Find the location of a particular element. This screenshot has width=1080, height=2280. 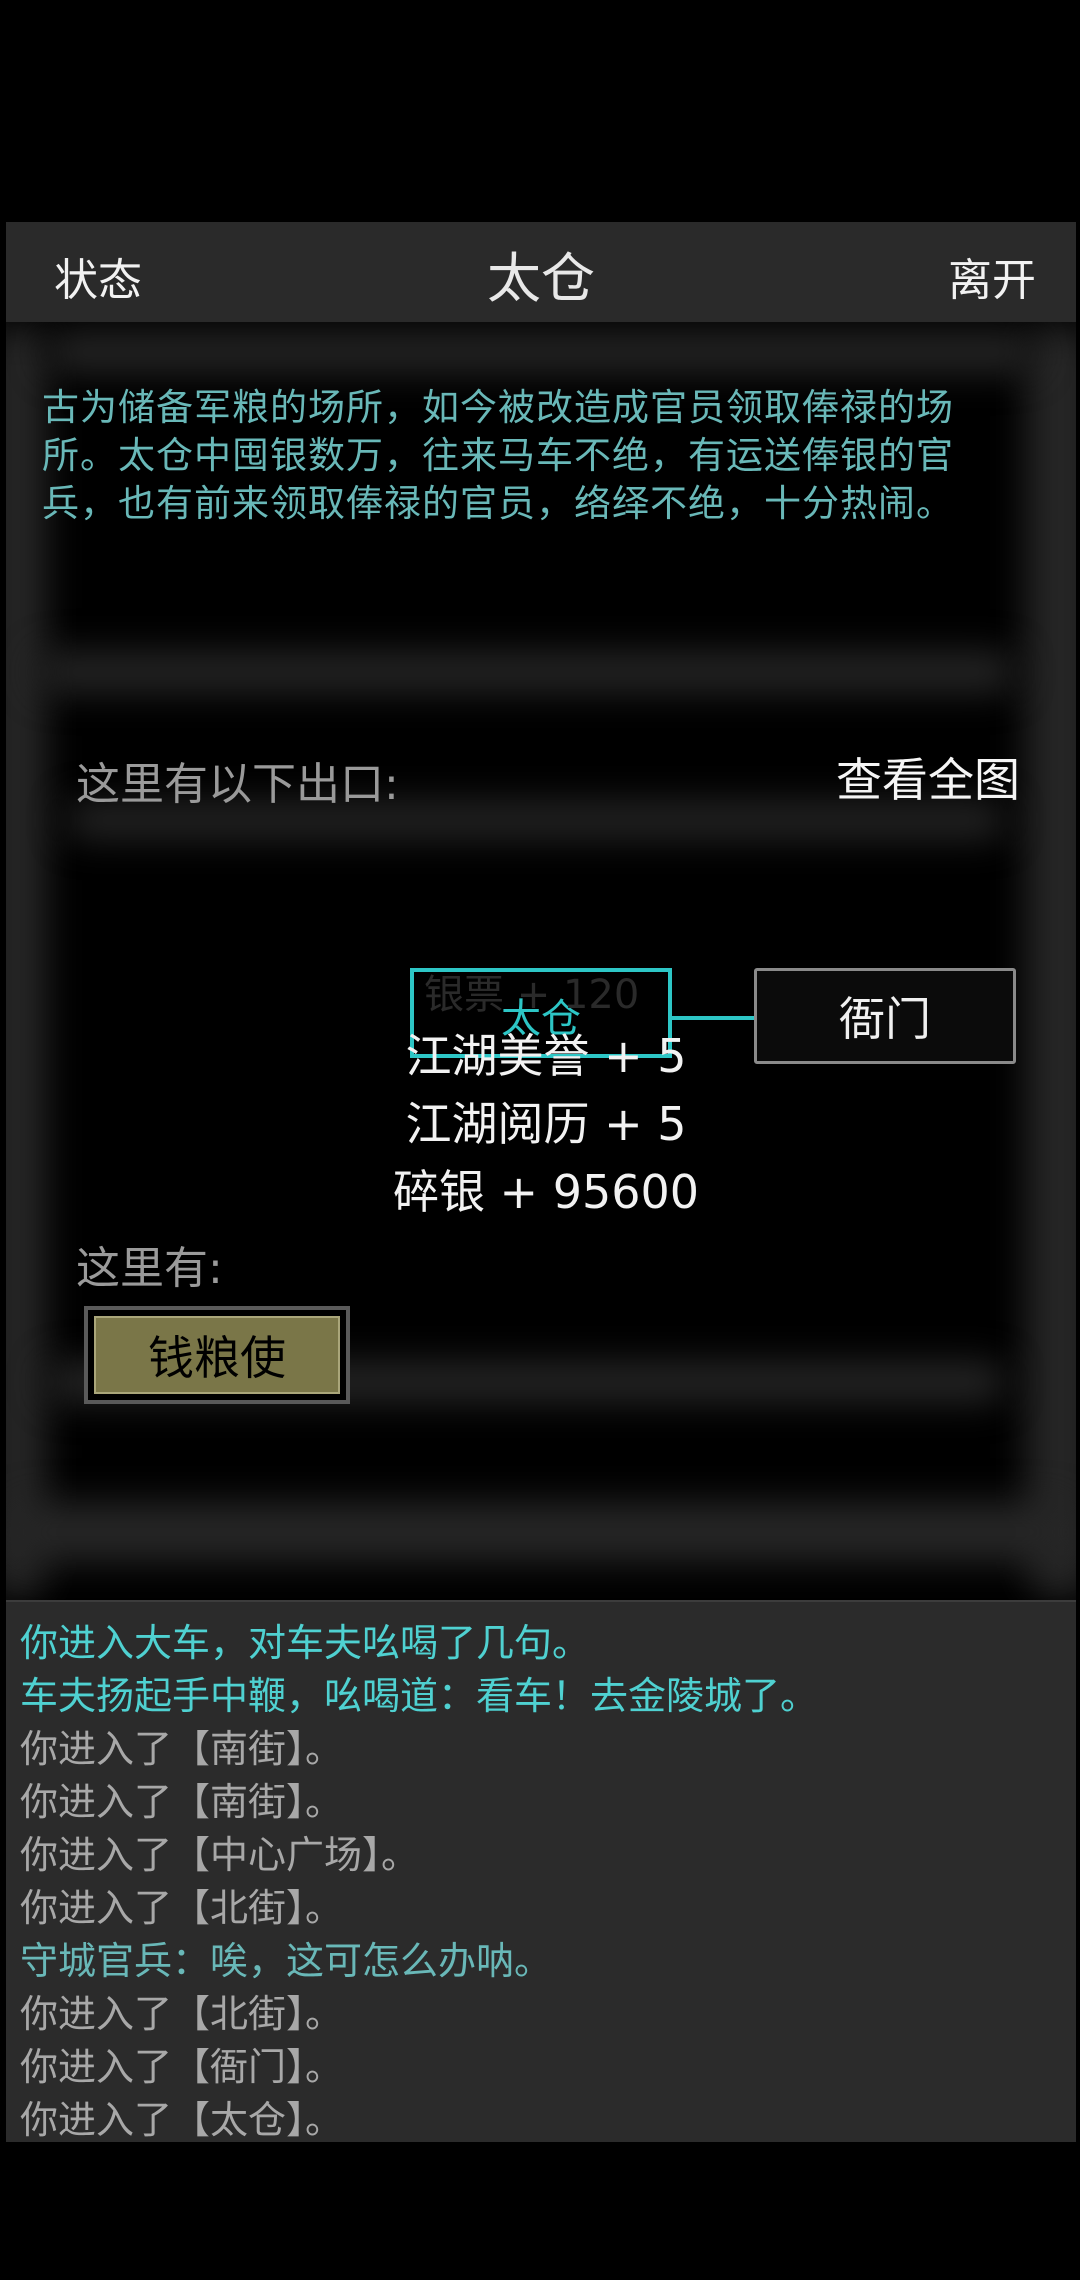

map-exit-yamen: 衙门 is located at coordinates (885, 1016).